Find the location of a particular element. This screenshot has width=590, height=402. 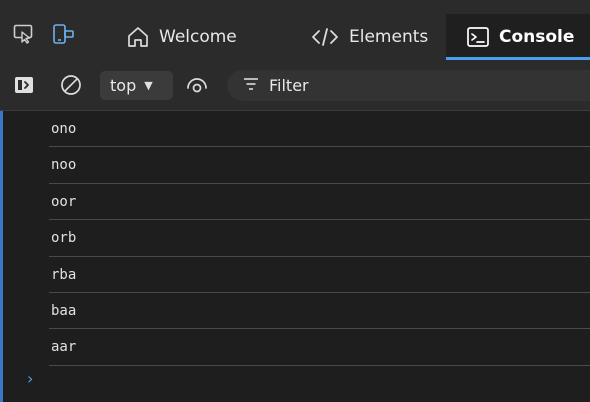

home-icon is located at coordinates (138, 37).